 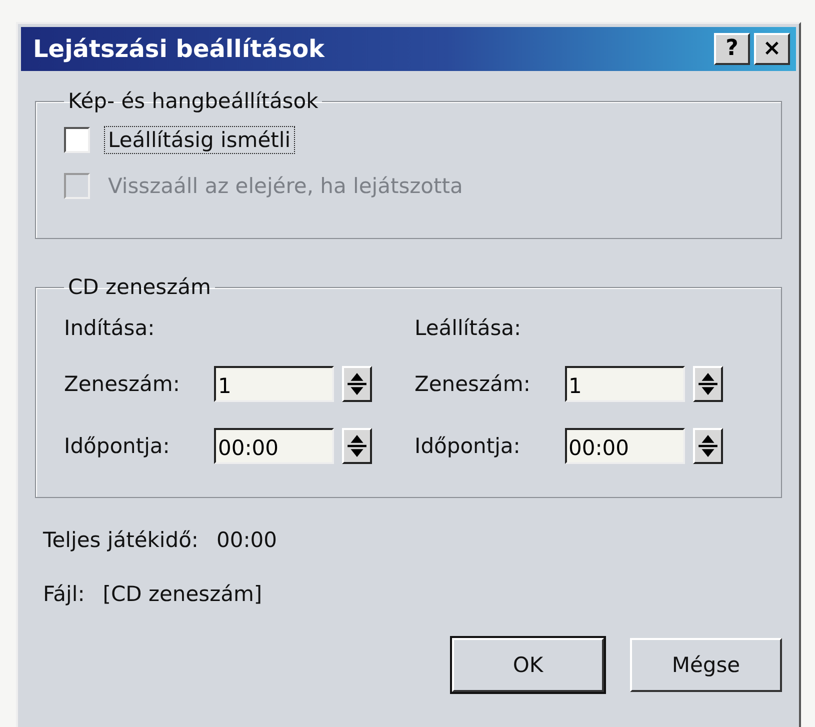 I want to click on help-button: ?, so click(x=732, y=49).